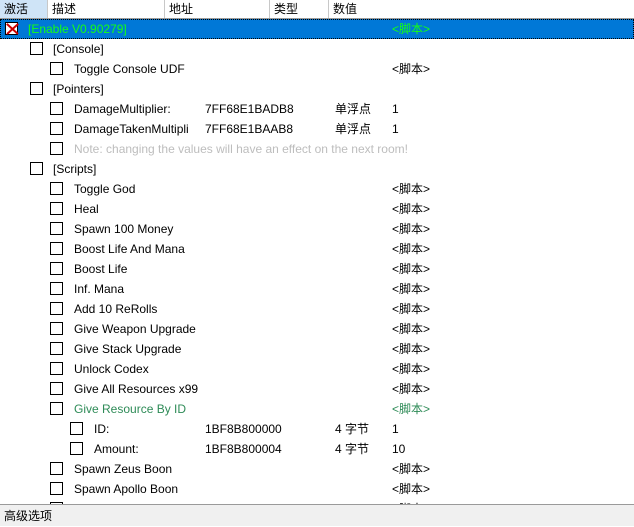 The height and width of the screenshot is (527, 634). What do you see at coordinates (317, 389) in the screenshot?
I see `tree-row: Give All Resources x99 <脚本>` at bounding box center [317, 389].